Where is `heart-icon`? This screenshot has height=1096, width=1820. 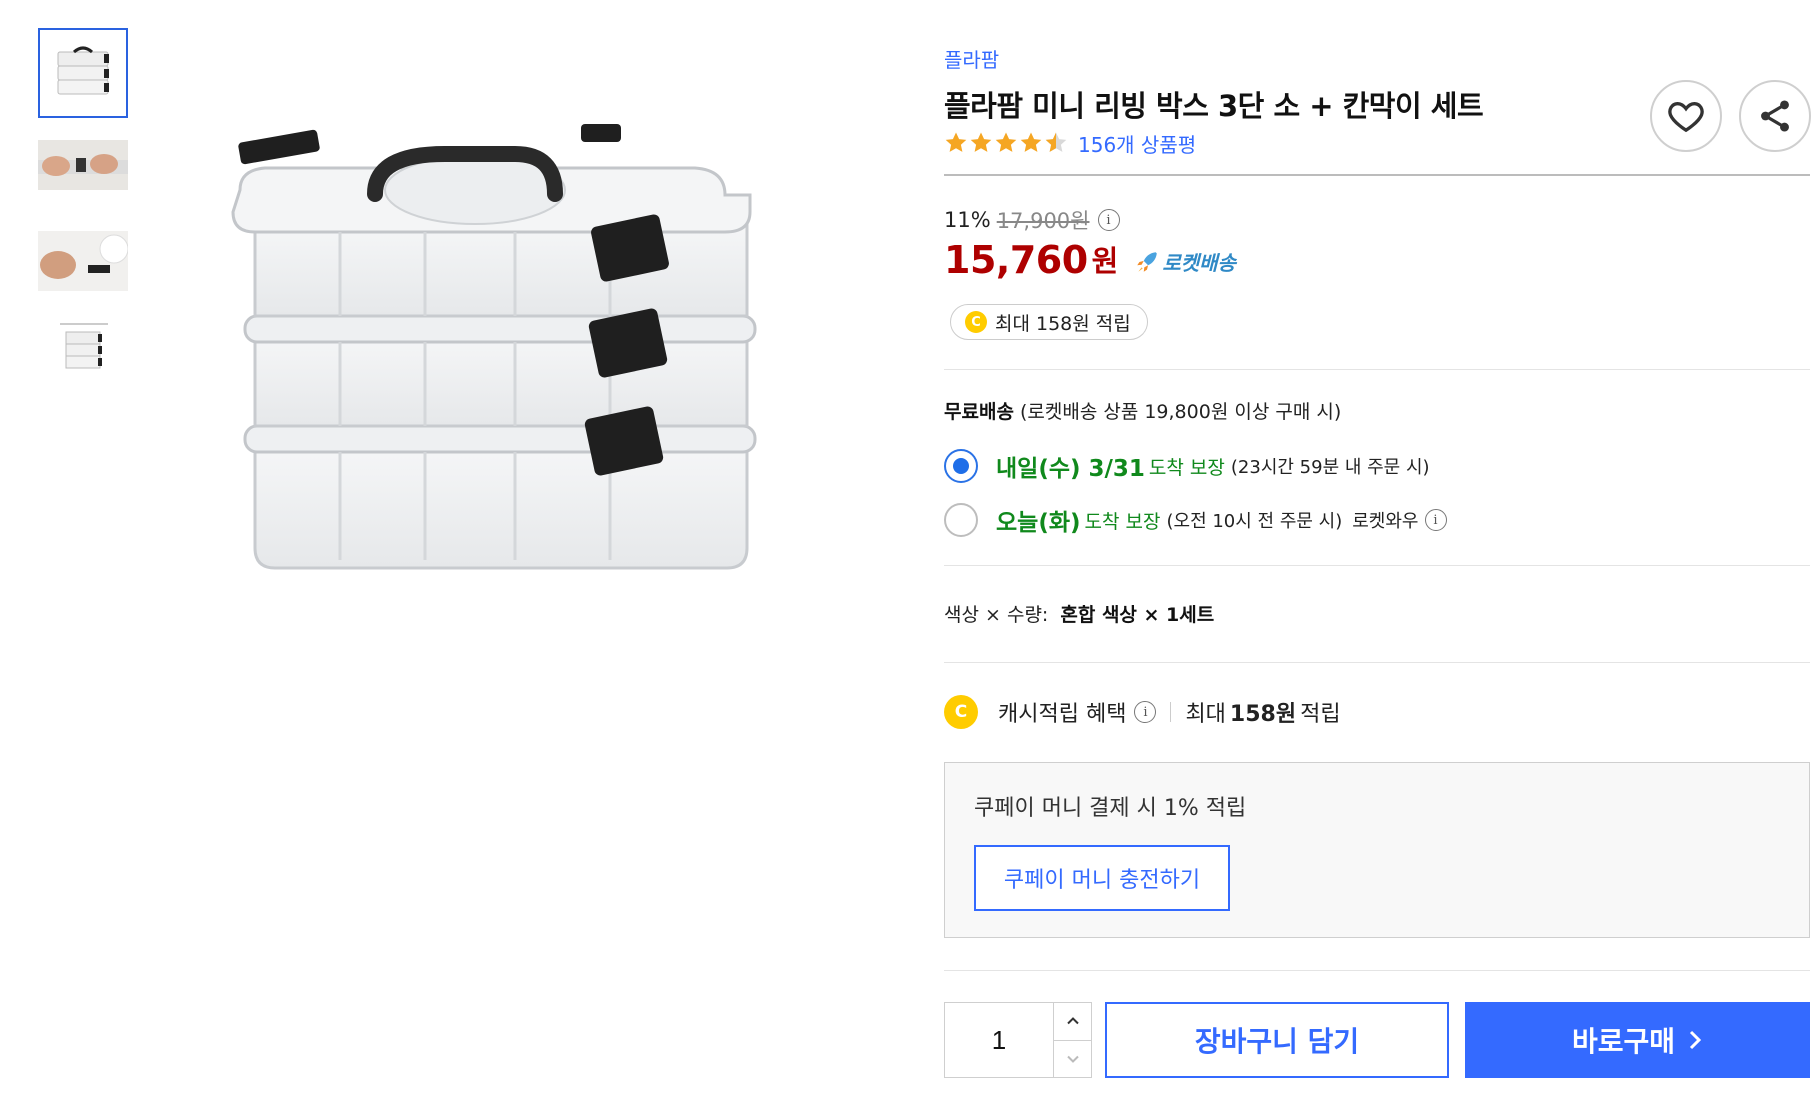
heart-icon is located at coordinates (1686, 117).